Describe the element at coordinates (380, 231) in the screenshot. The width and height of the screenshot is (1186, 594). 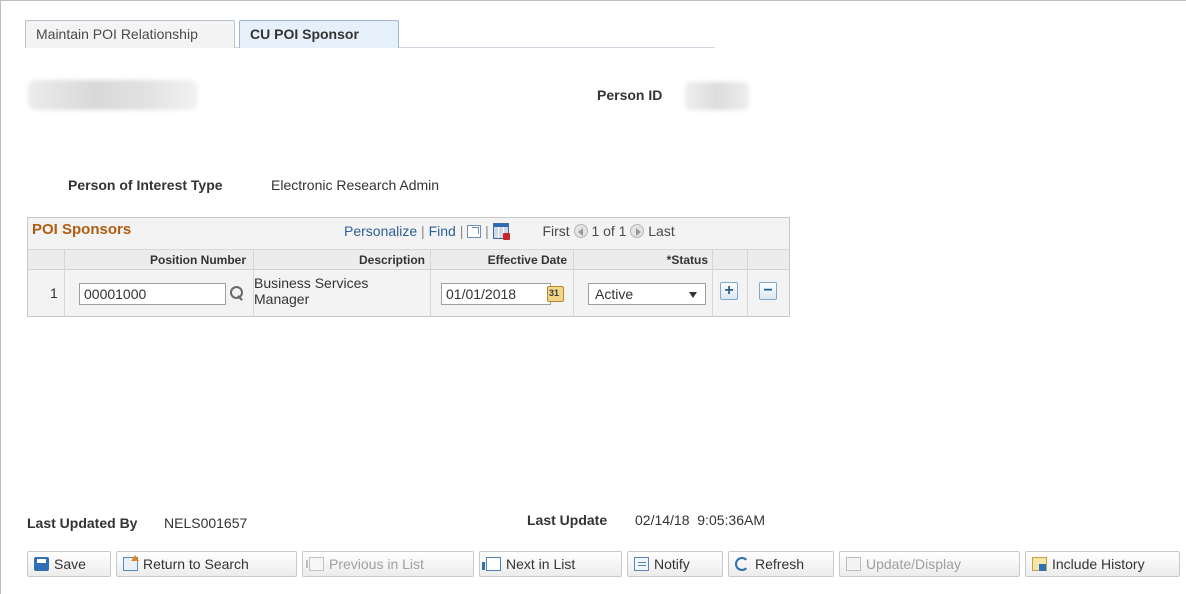
I see `personalize-link: Personalize` at that location.